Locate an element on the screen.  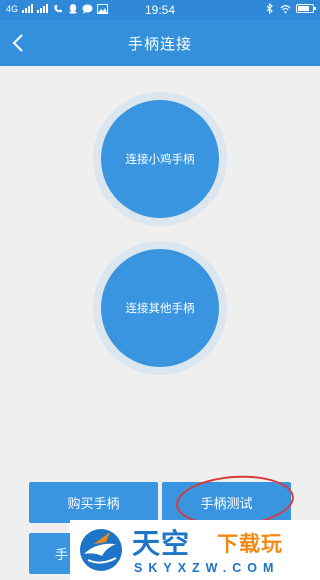
watermark-brand-orange: 下载玩 is located at coordinates (250, 544).